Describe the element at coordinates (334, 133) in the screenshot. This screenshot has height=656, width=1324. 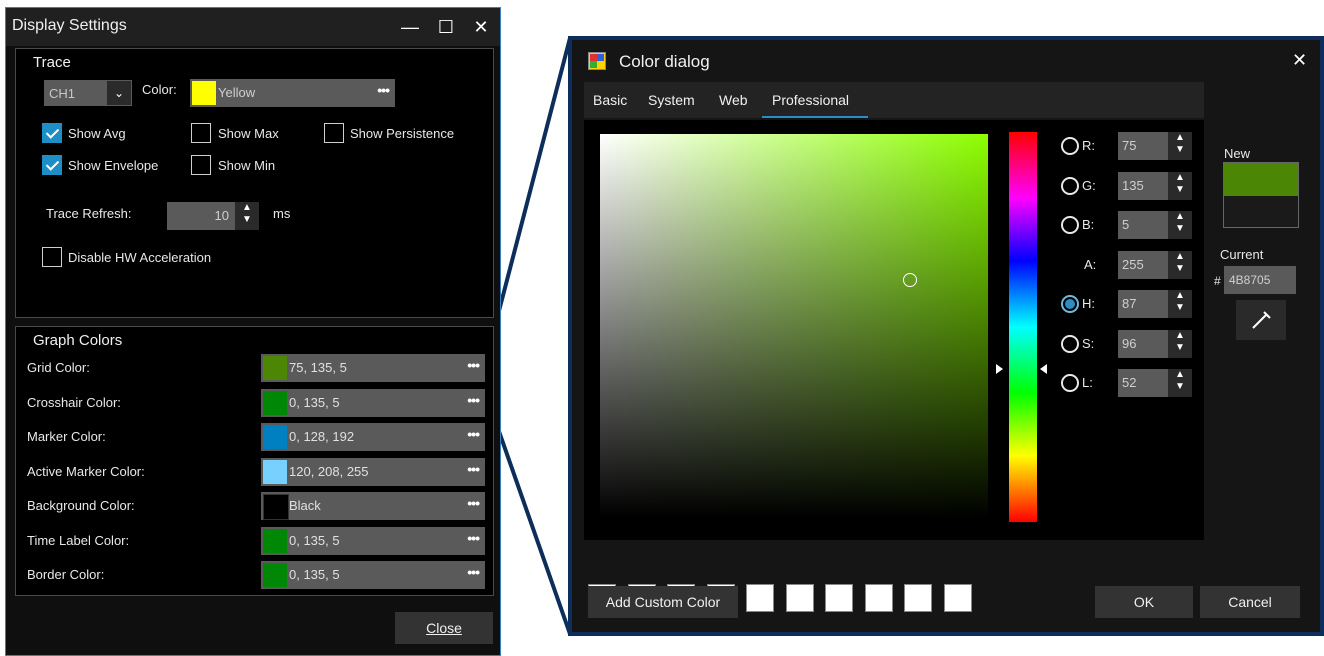
I see `show-persistence-checkbox` at that location.